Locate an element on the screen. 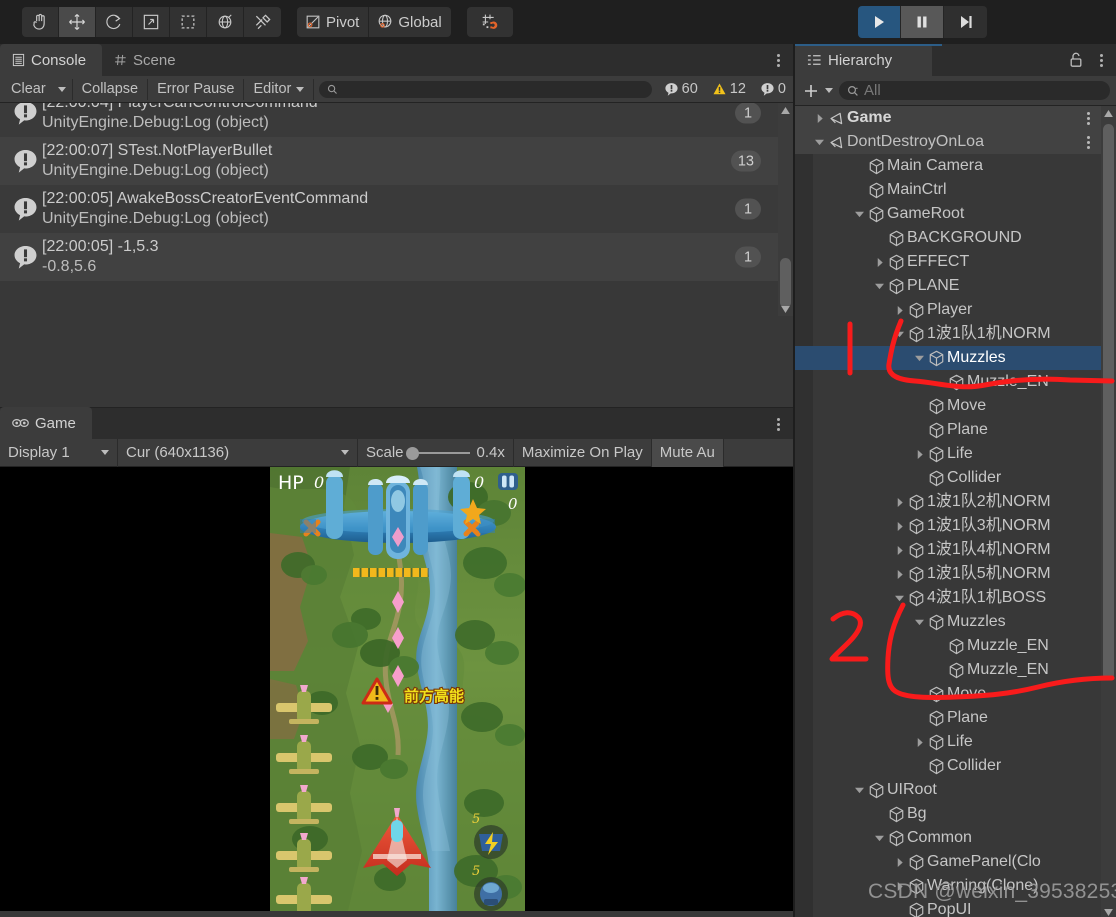 This screenshot has height=917, width=1116. hierarchy-row-112norm: 1波1队2机NORM is located at coordinates (955, 502).